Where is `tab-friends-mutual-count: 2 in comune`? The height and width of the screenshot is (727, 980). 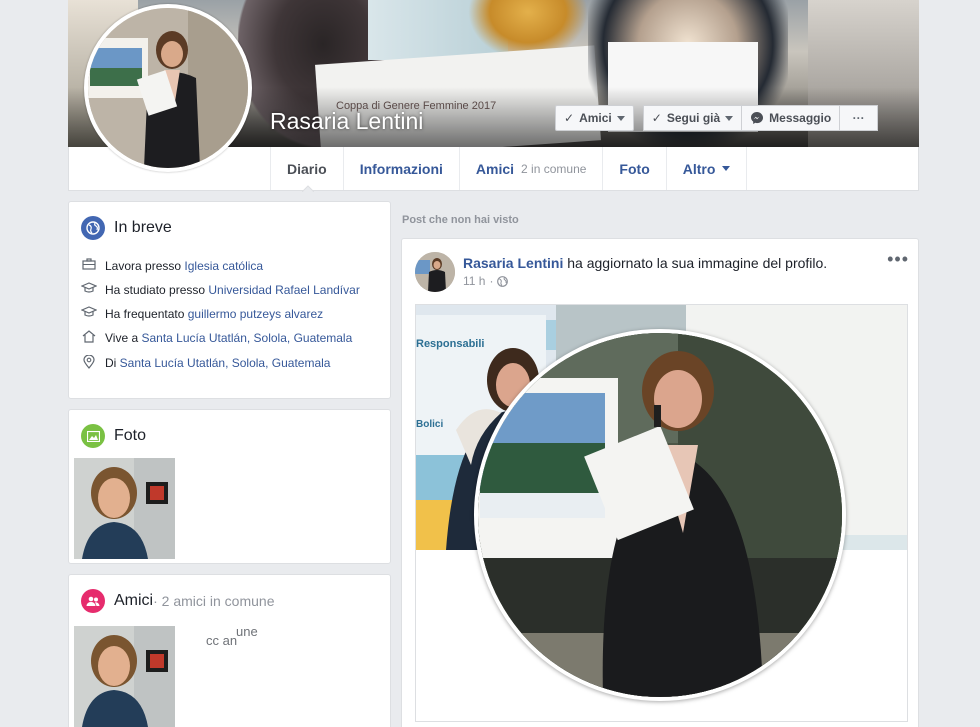
tab-friends-mutual-count: 2 in comune is located at coordinates (554, 168).